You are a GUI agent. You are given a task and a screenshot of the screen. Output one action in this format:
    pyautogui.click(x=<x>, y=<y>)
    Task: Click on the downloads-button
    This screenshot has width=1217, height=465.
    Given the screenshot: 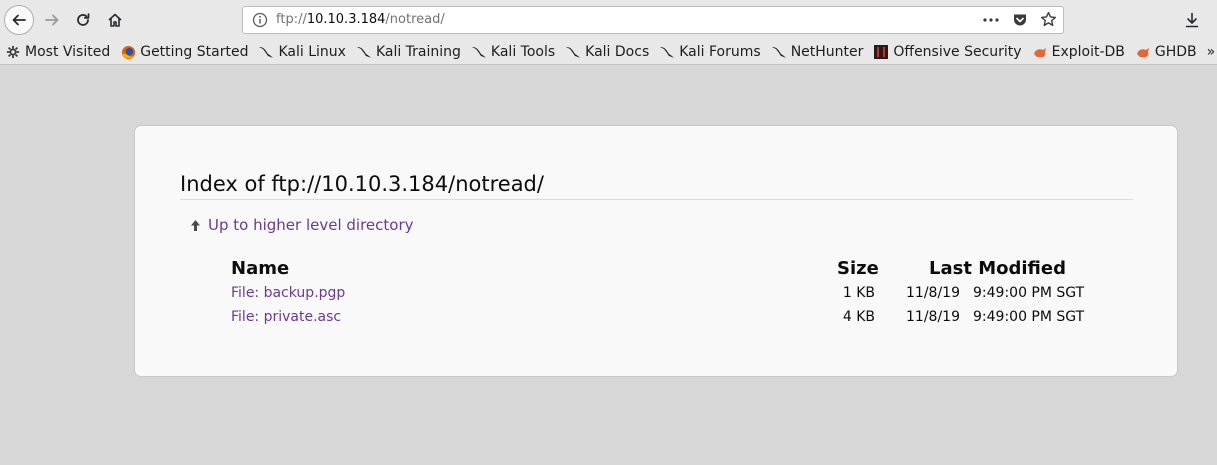 What is the action you would take?
    pyautogui.click(x=1192, y=20)
    